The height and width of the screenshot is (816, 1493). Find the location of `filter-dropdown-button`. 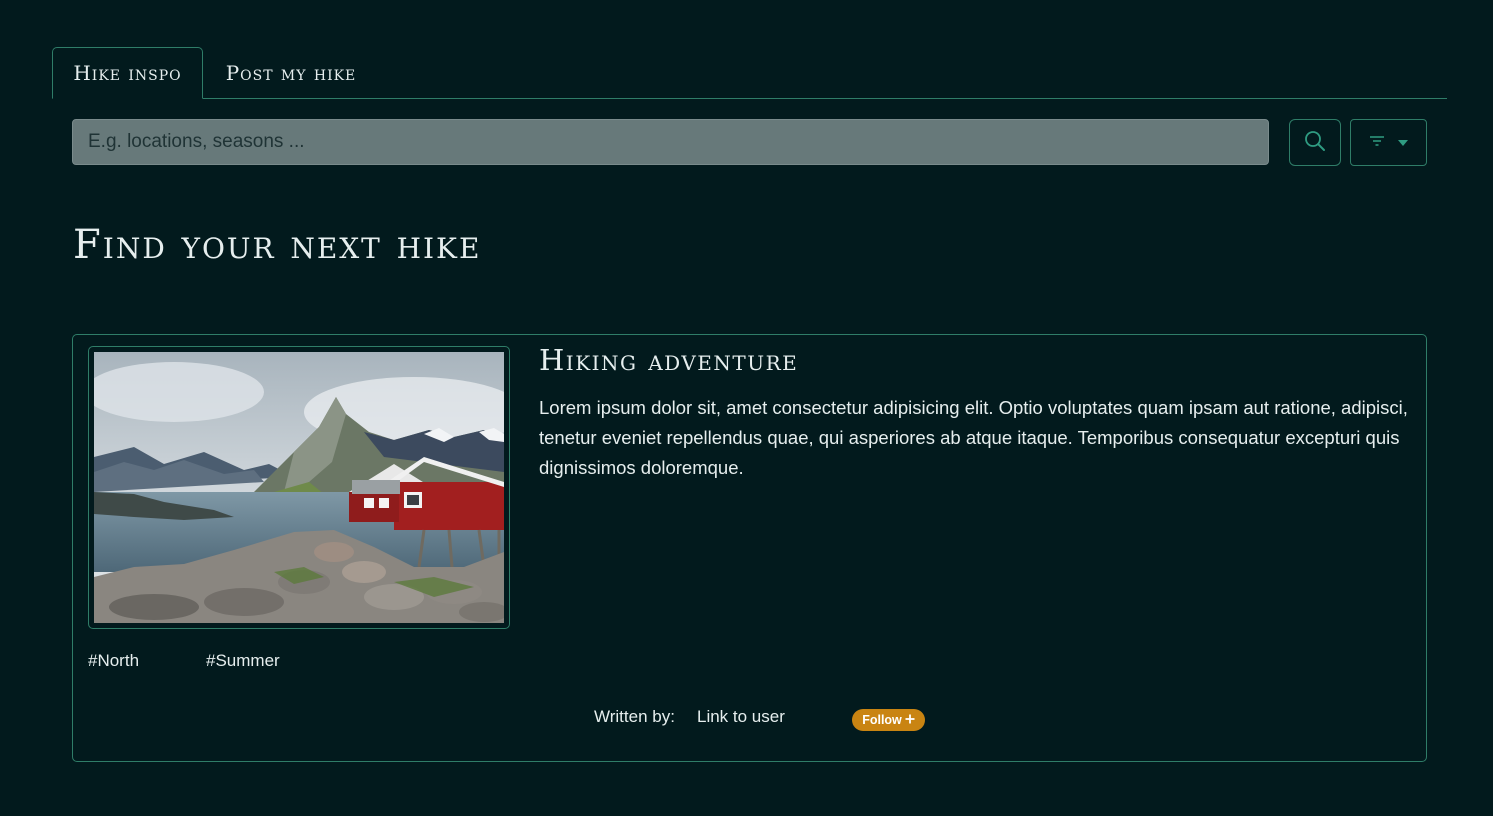

filter-dropdown-button is located at coordinates (1388, 142).